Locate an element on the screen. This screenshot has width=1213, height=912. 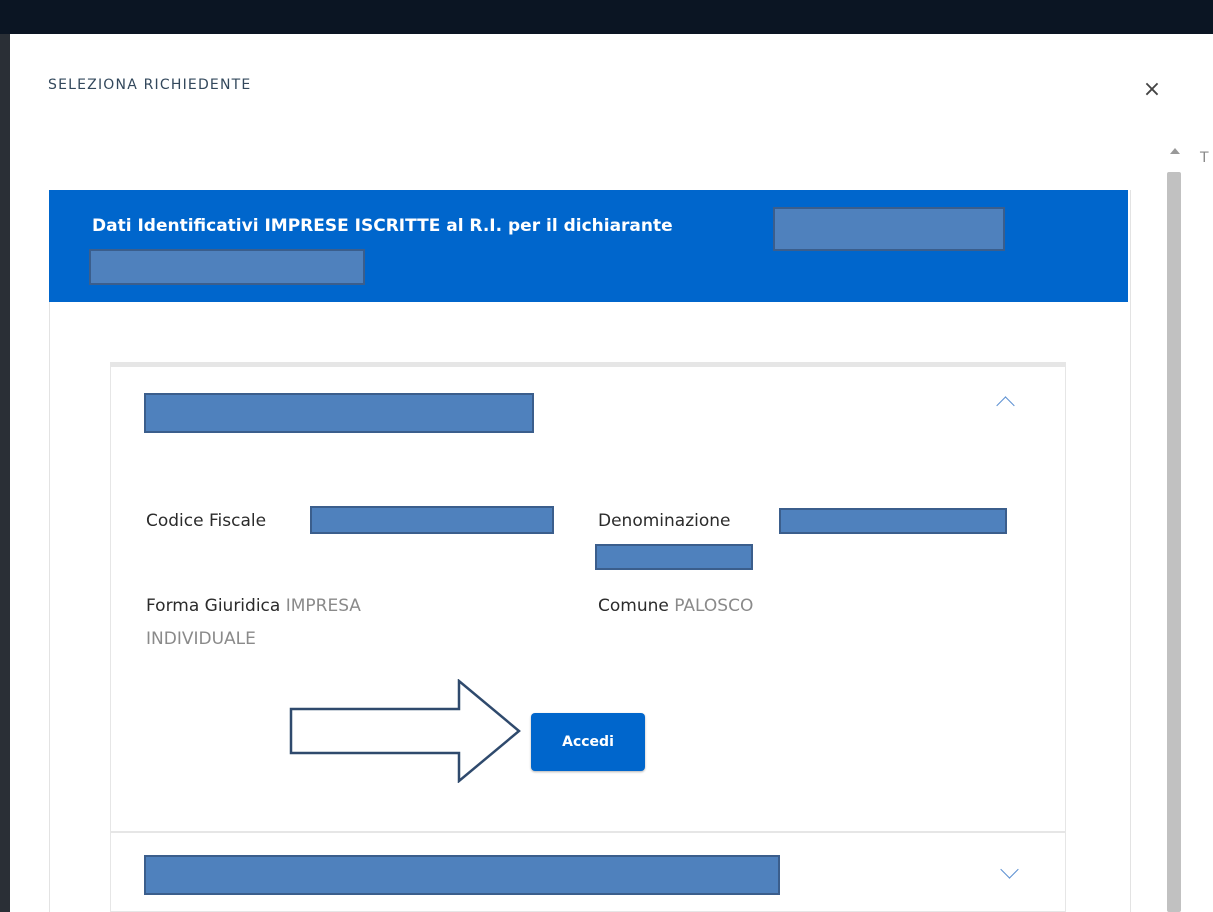
field-forma-giuridica: Forma Giuridica IMPRESA INDIVIDUALE is located at coordinates (253, 623).